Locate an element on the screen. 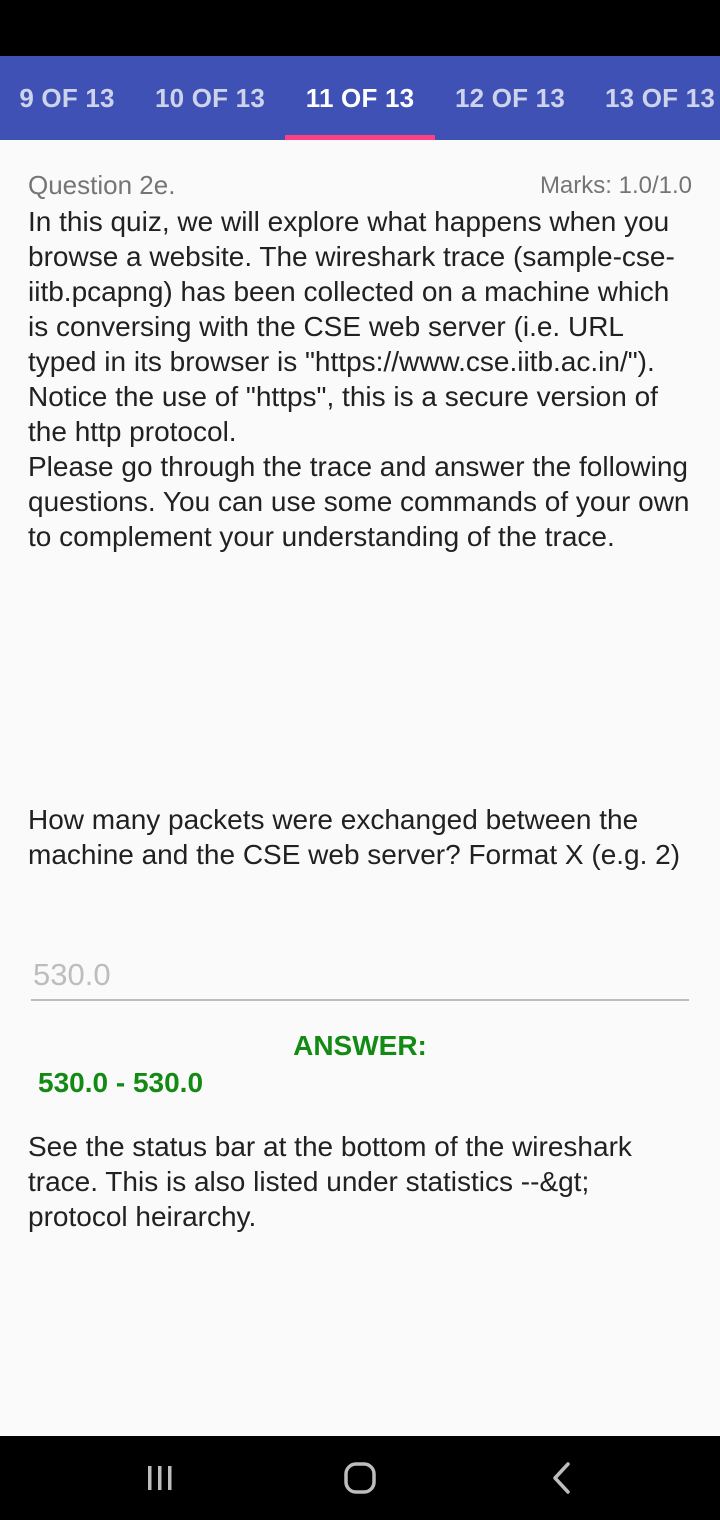 The width and height of the screenshot is (720, 1520). tab-12-of-13: 12 OF 13 is located at coordinates (510, 98).